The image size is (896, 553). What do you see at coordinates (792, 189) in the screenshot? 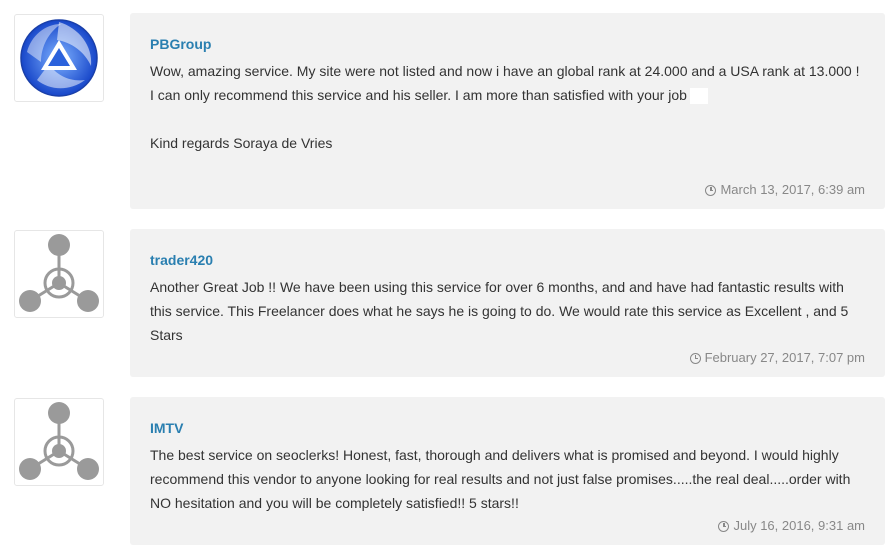
I see `review-date-text: March 13, 2017, 6:39 am` at bounding box center [792, 189].